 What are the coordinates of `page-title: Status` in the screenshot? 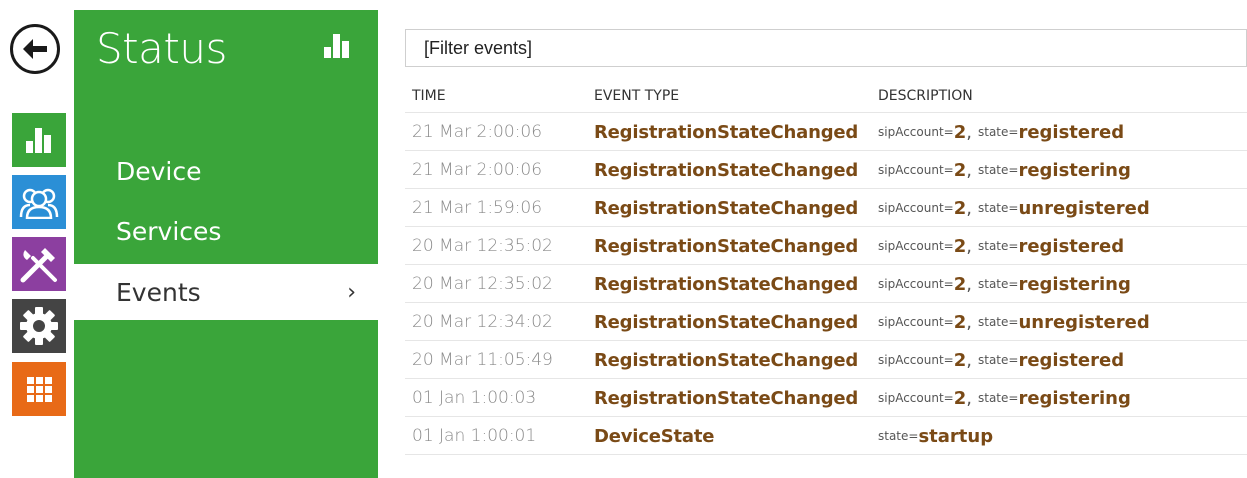 It's located at (161, 48).